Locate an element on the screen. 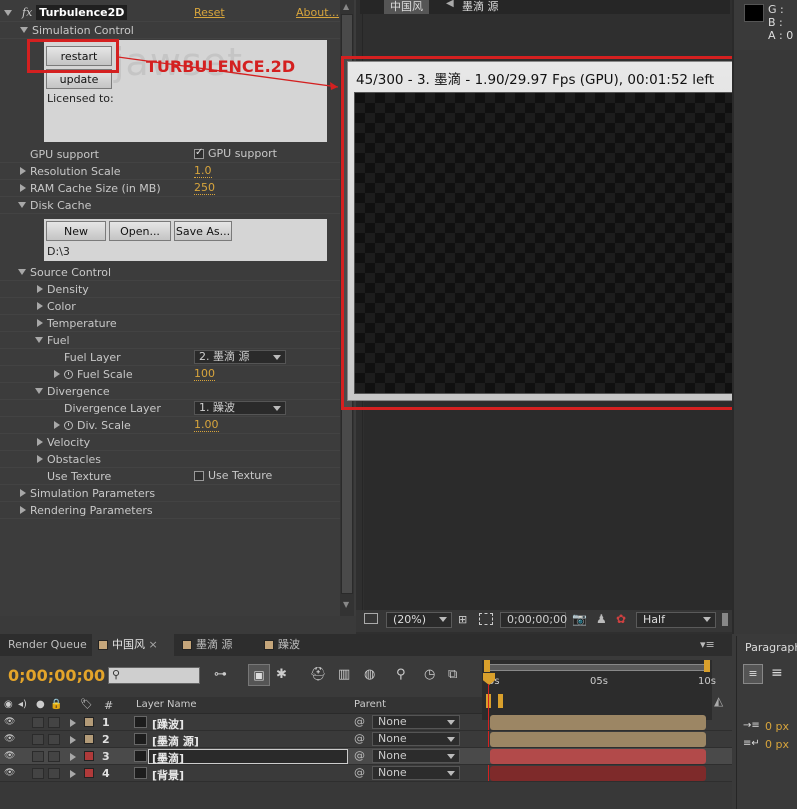 The width and height of the screenshot is (797, 809). tab-render-queue: Render Queue is located at coordinates (44, 645).